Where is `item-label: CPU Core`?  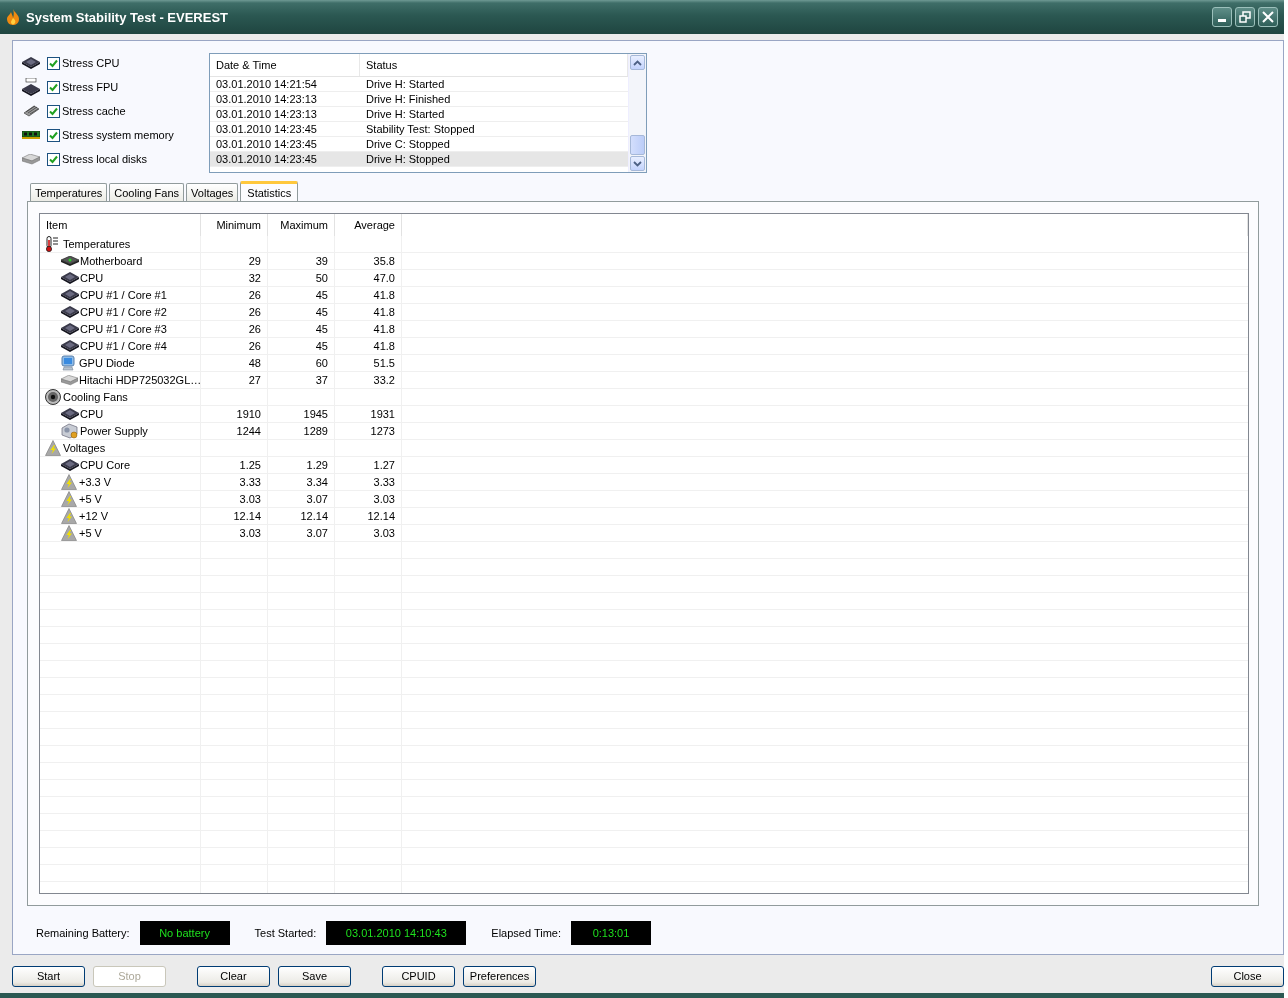
item-label: CPU Core is located at coordinates (105, 465).